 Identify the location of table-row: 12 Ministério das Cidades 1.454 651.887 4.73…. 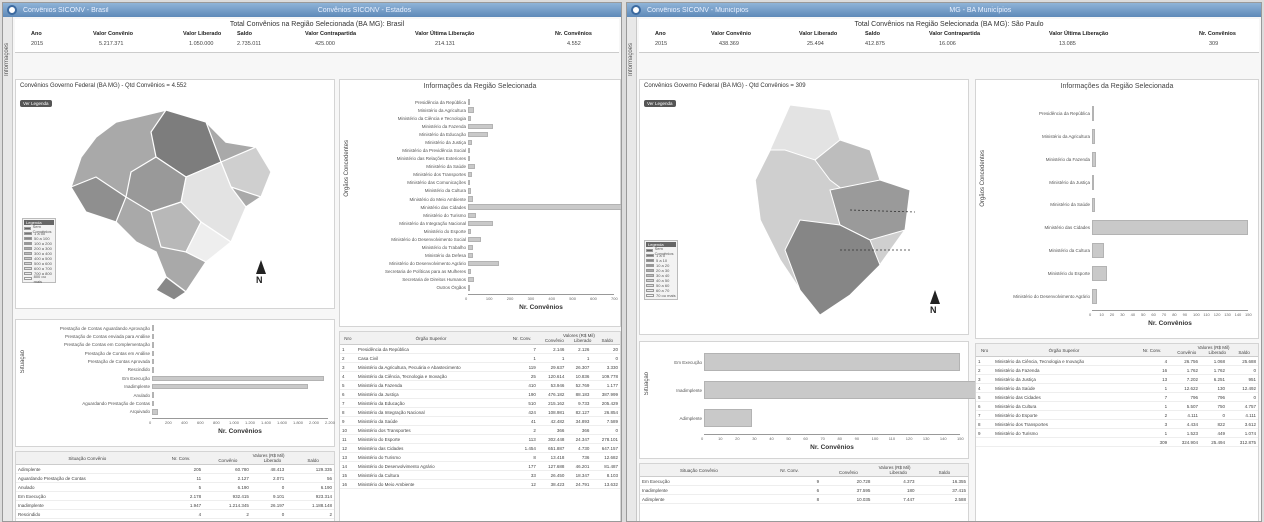
(480, 448).